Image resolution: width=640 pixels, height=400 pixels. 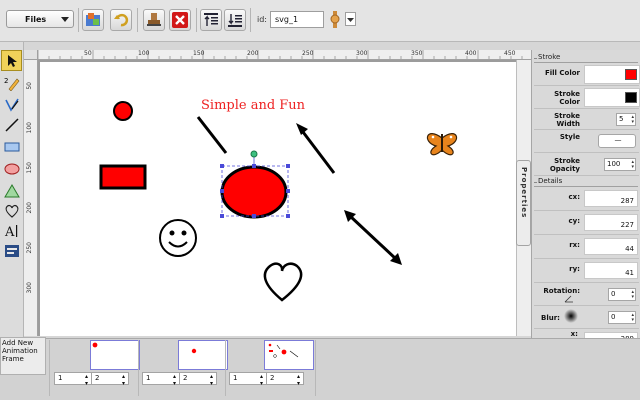 I want to click on close-icon, so click(x=180, y=20).